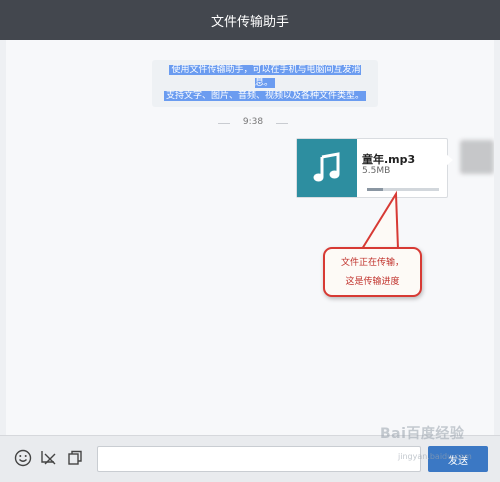 The image size is (500, 482). I want to click on window-title: 文件传输助手, so click(249, 22).